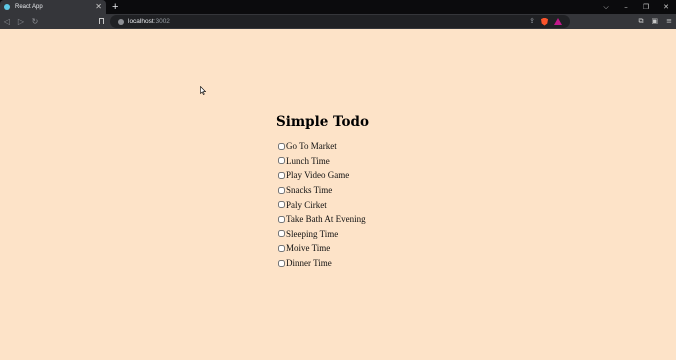 This screenshot has width=676, height=360. I want to click on close-window-button: ✕, so click(666, 7).